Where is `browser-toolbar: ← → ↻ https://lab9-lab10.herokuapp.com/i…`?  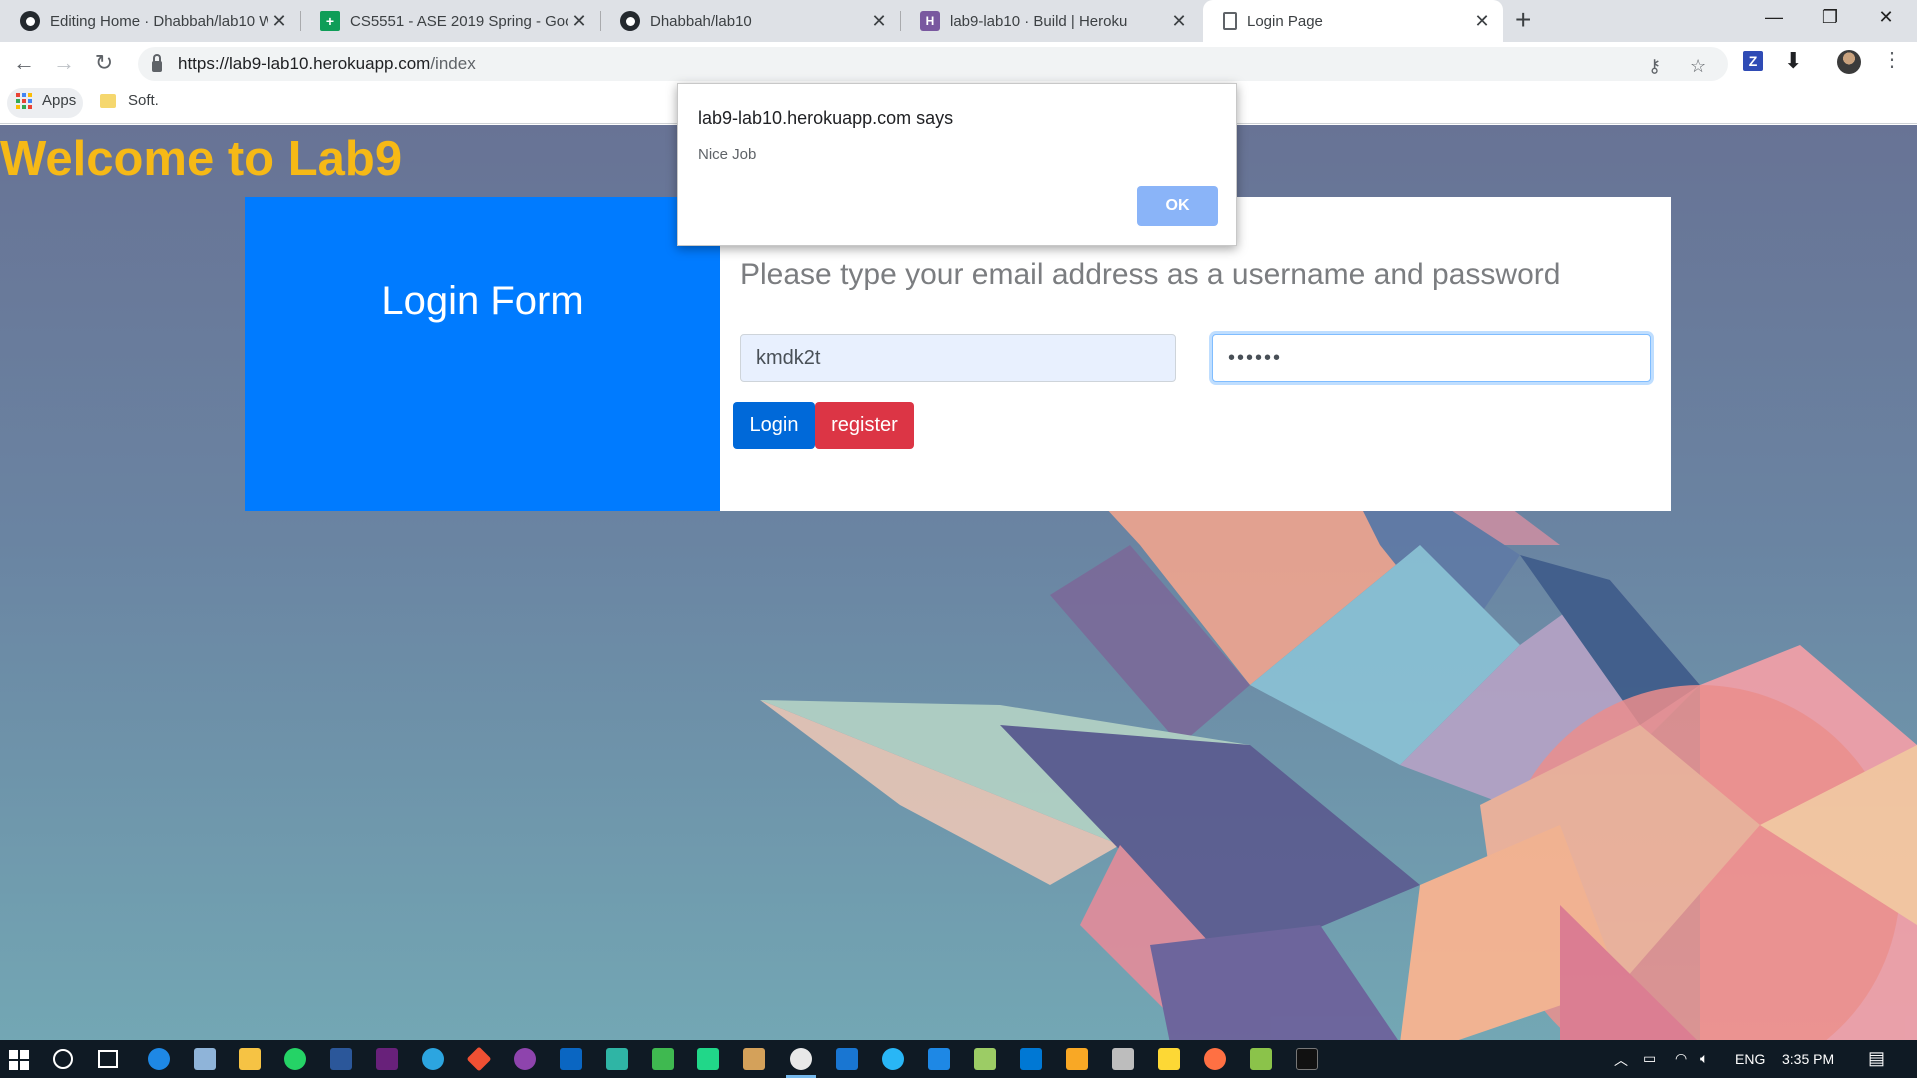 browser-toolbar: ← → ↻ https://lab9-lab10.herokuapp.com/i… is located at coordinates (958, 63).